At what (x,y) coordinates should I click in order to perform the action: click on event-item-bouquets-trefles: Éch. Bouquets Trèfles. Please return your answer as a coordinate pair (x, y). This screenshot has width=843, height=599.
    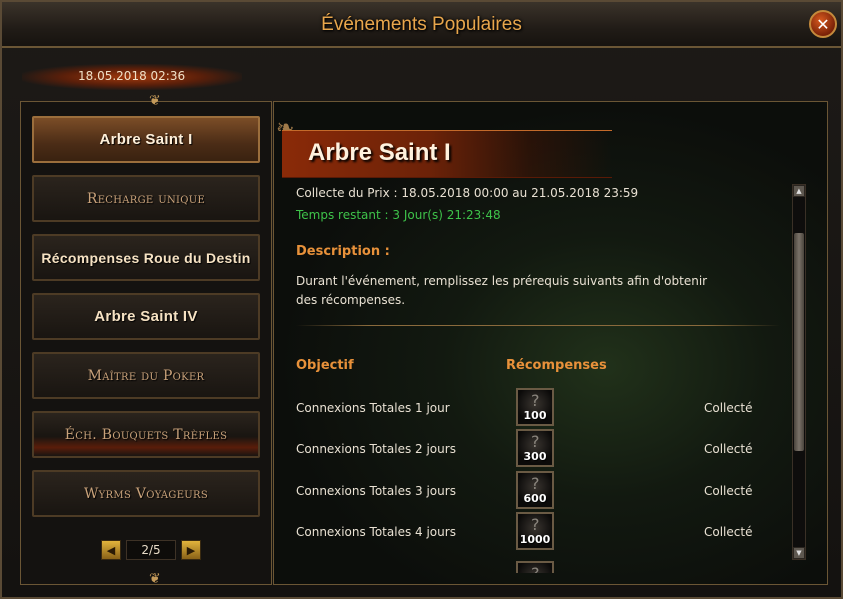
    Looking at the image, I should click on (146, 434).